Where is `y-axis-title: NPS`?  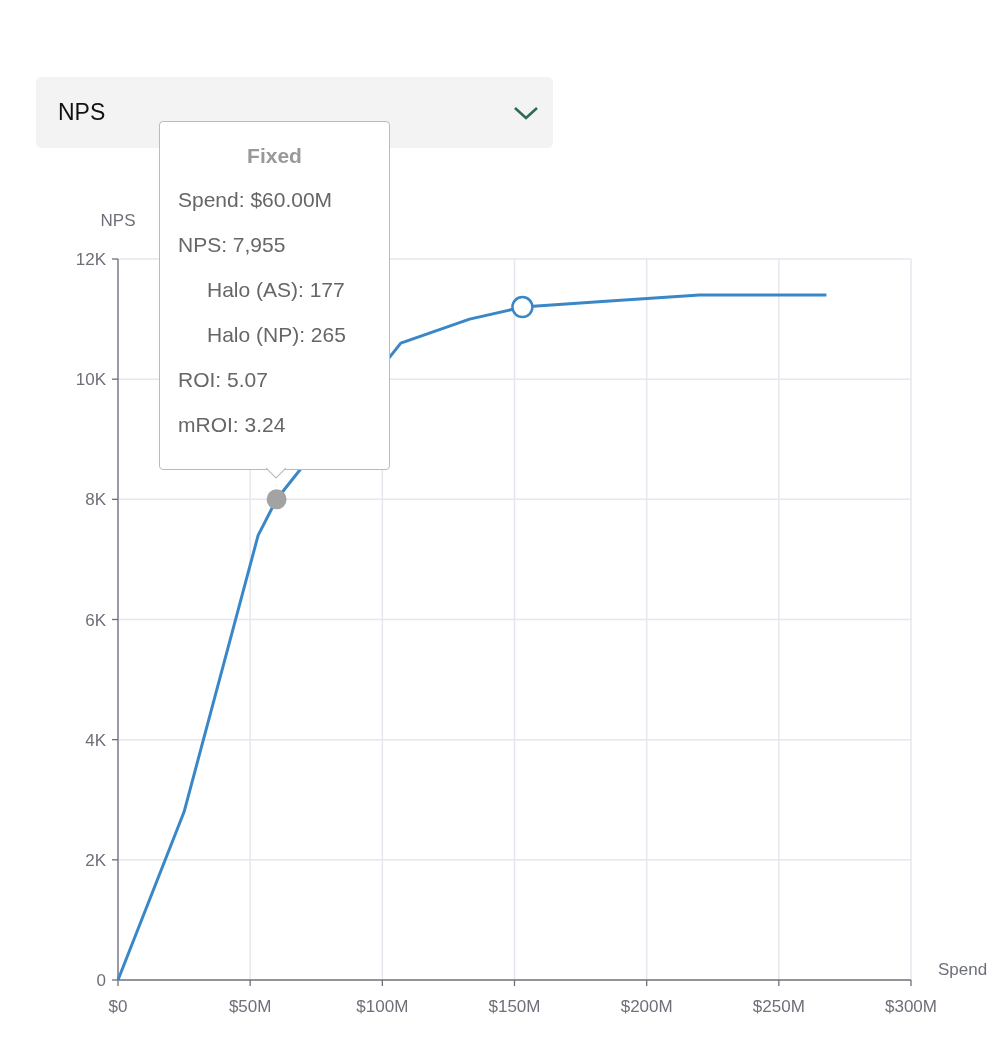 y-axis-title: NPS is located at coordinates (118, 220).